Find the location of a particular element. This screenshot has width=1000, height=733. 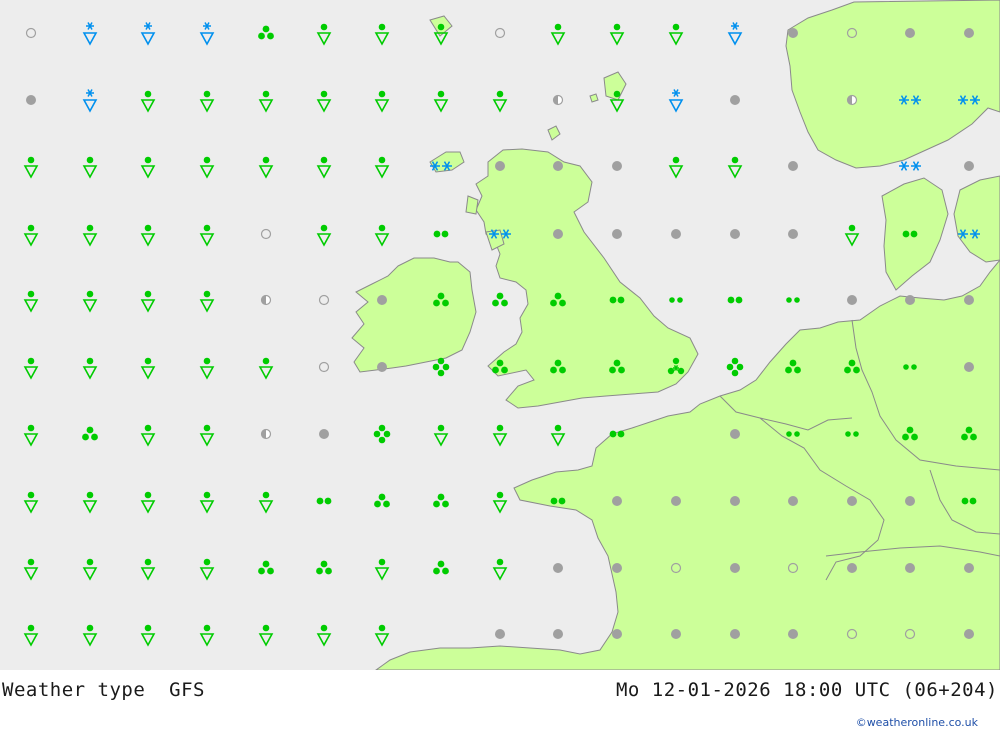

map-title: Weather type is located at coordinates (74, 690).